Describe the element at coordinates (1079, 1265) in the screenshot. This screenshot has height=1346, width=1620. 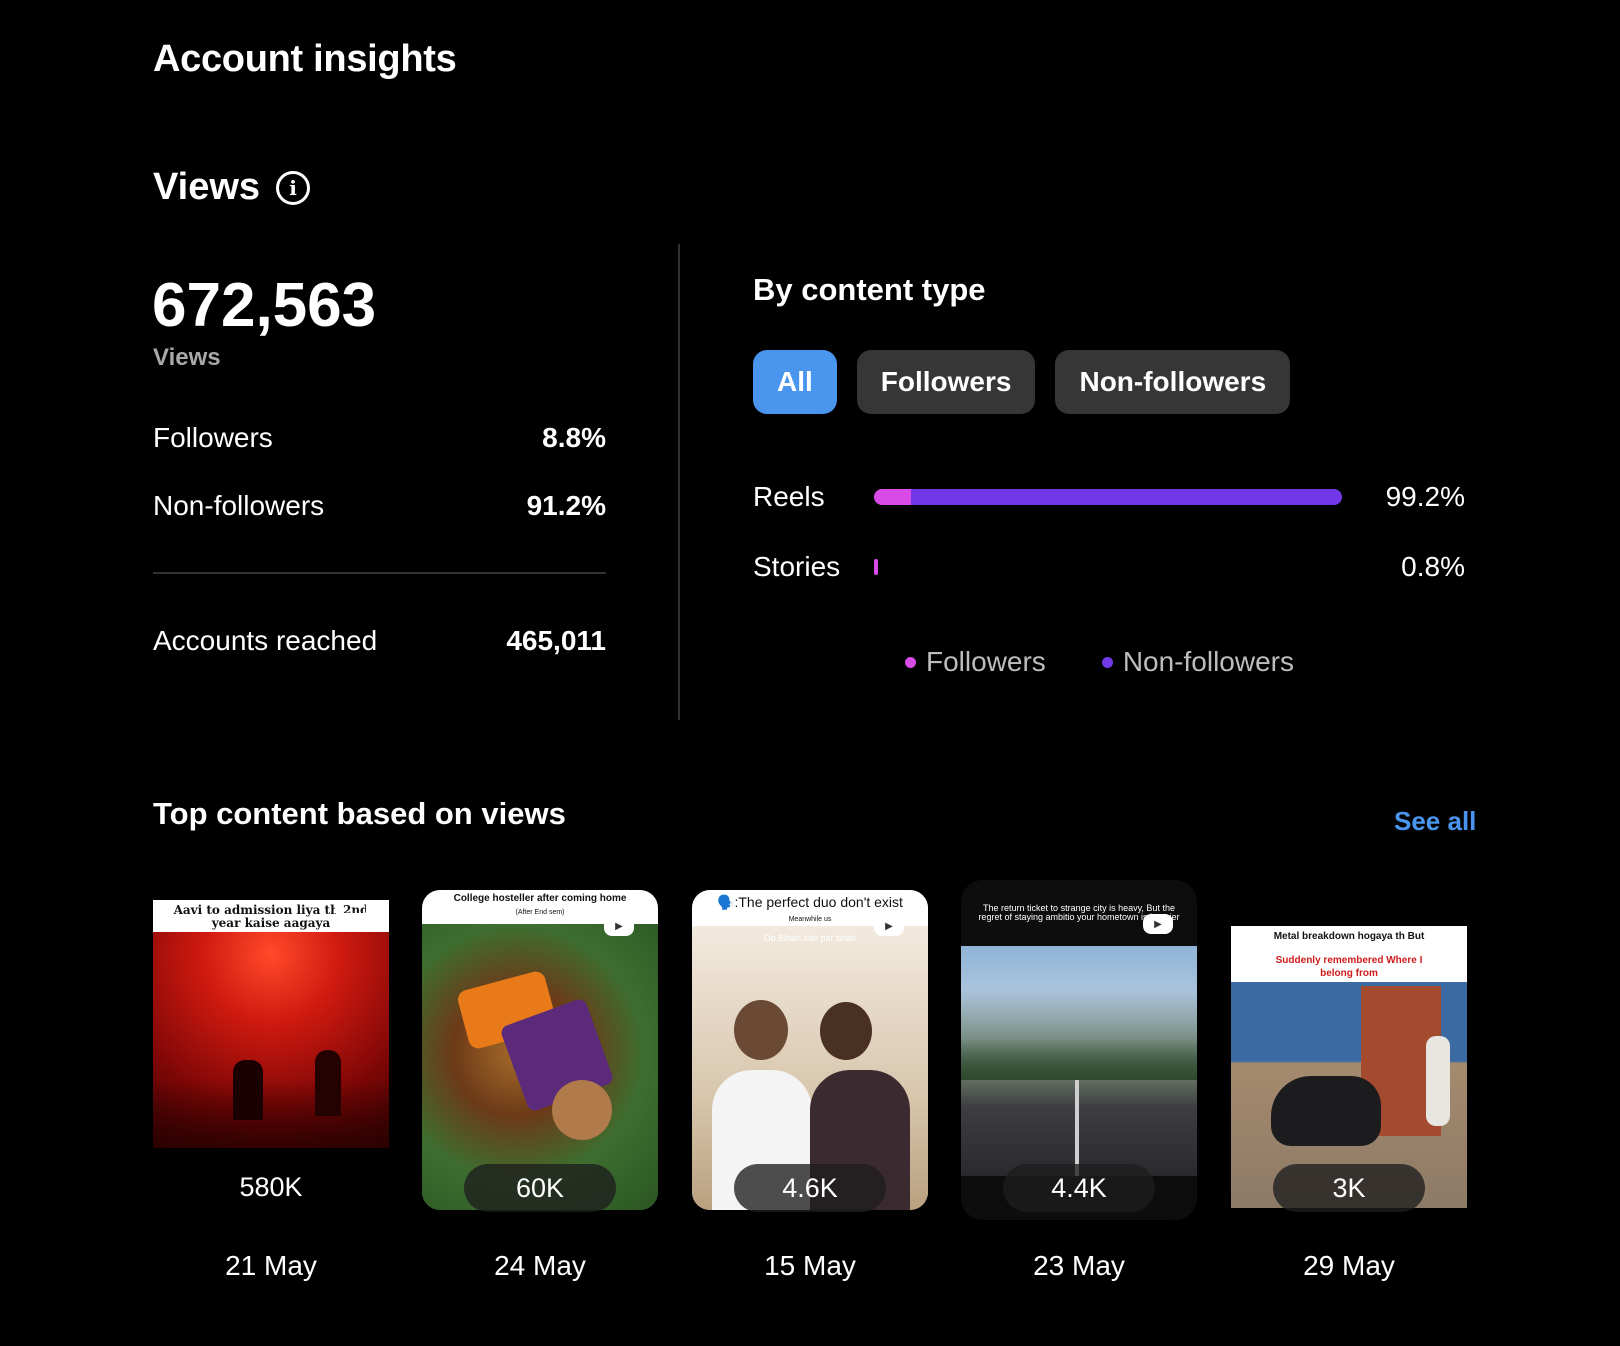
I see `content-date: 23 May` at that location.